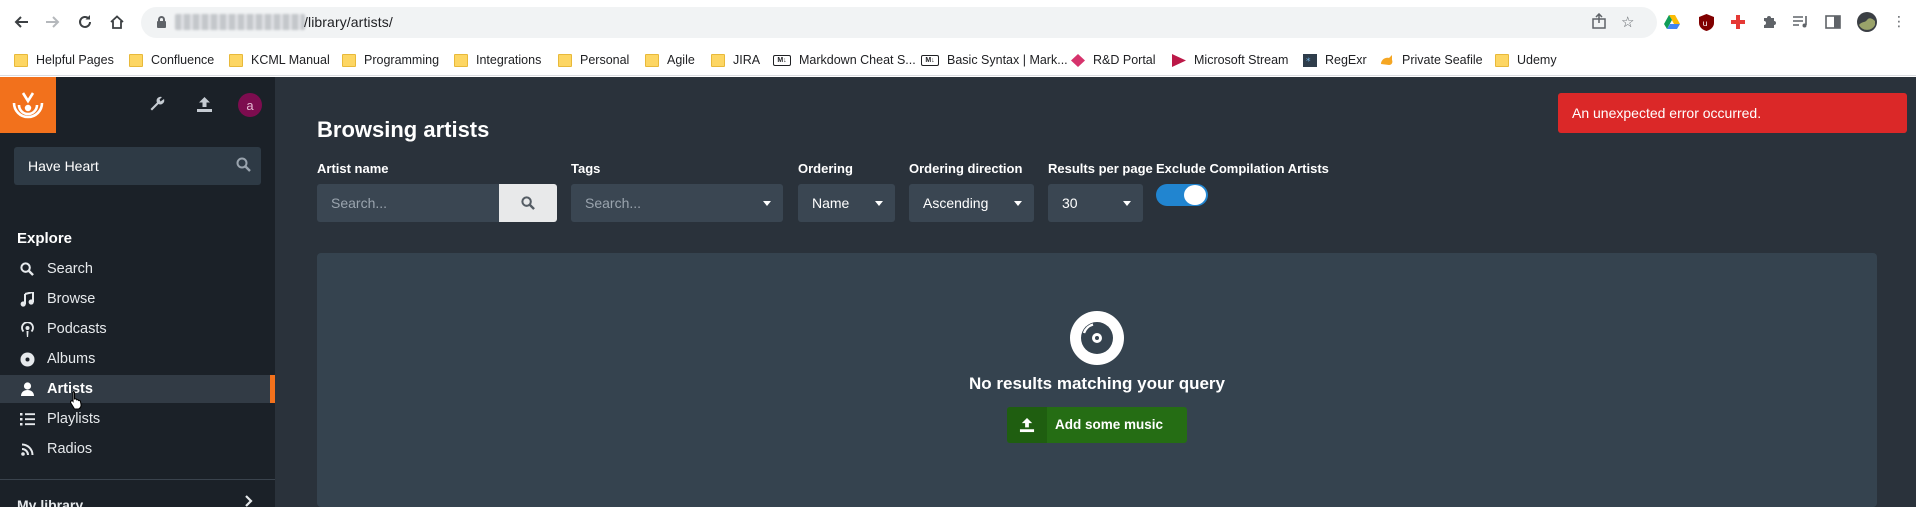  I want to click on tags-label: Tags, so click(586, 168).